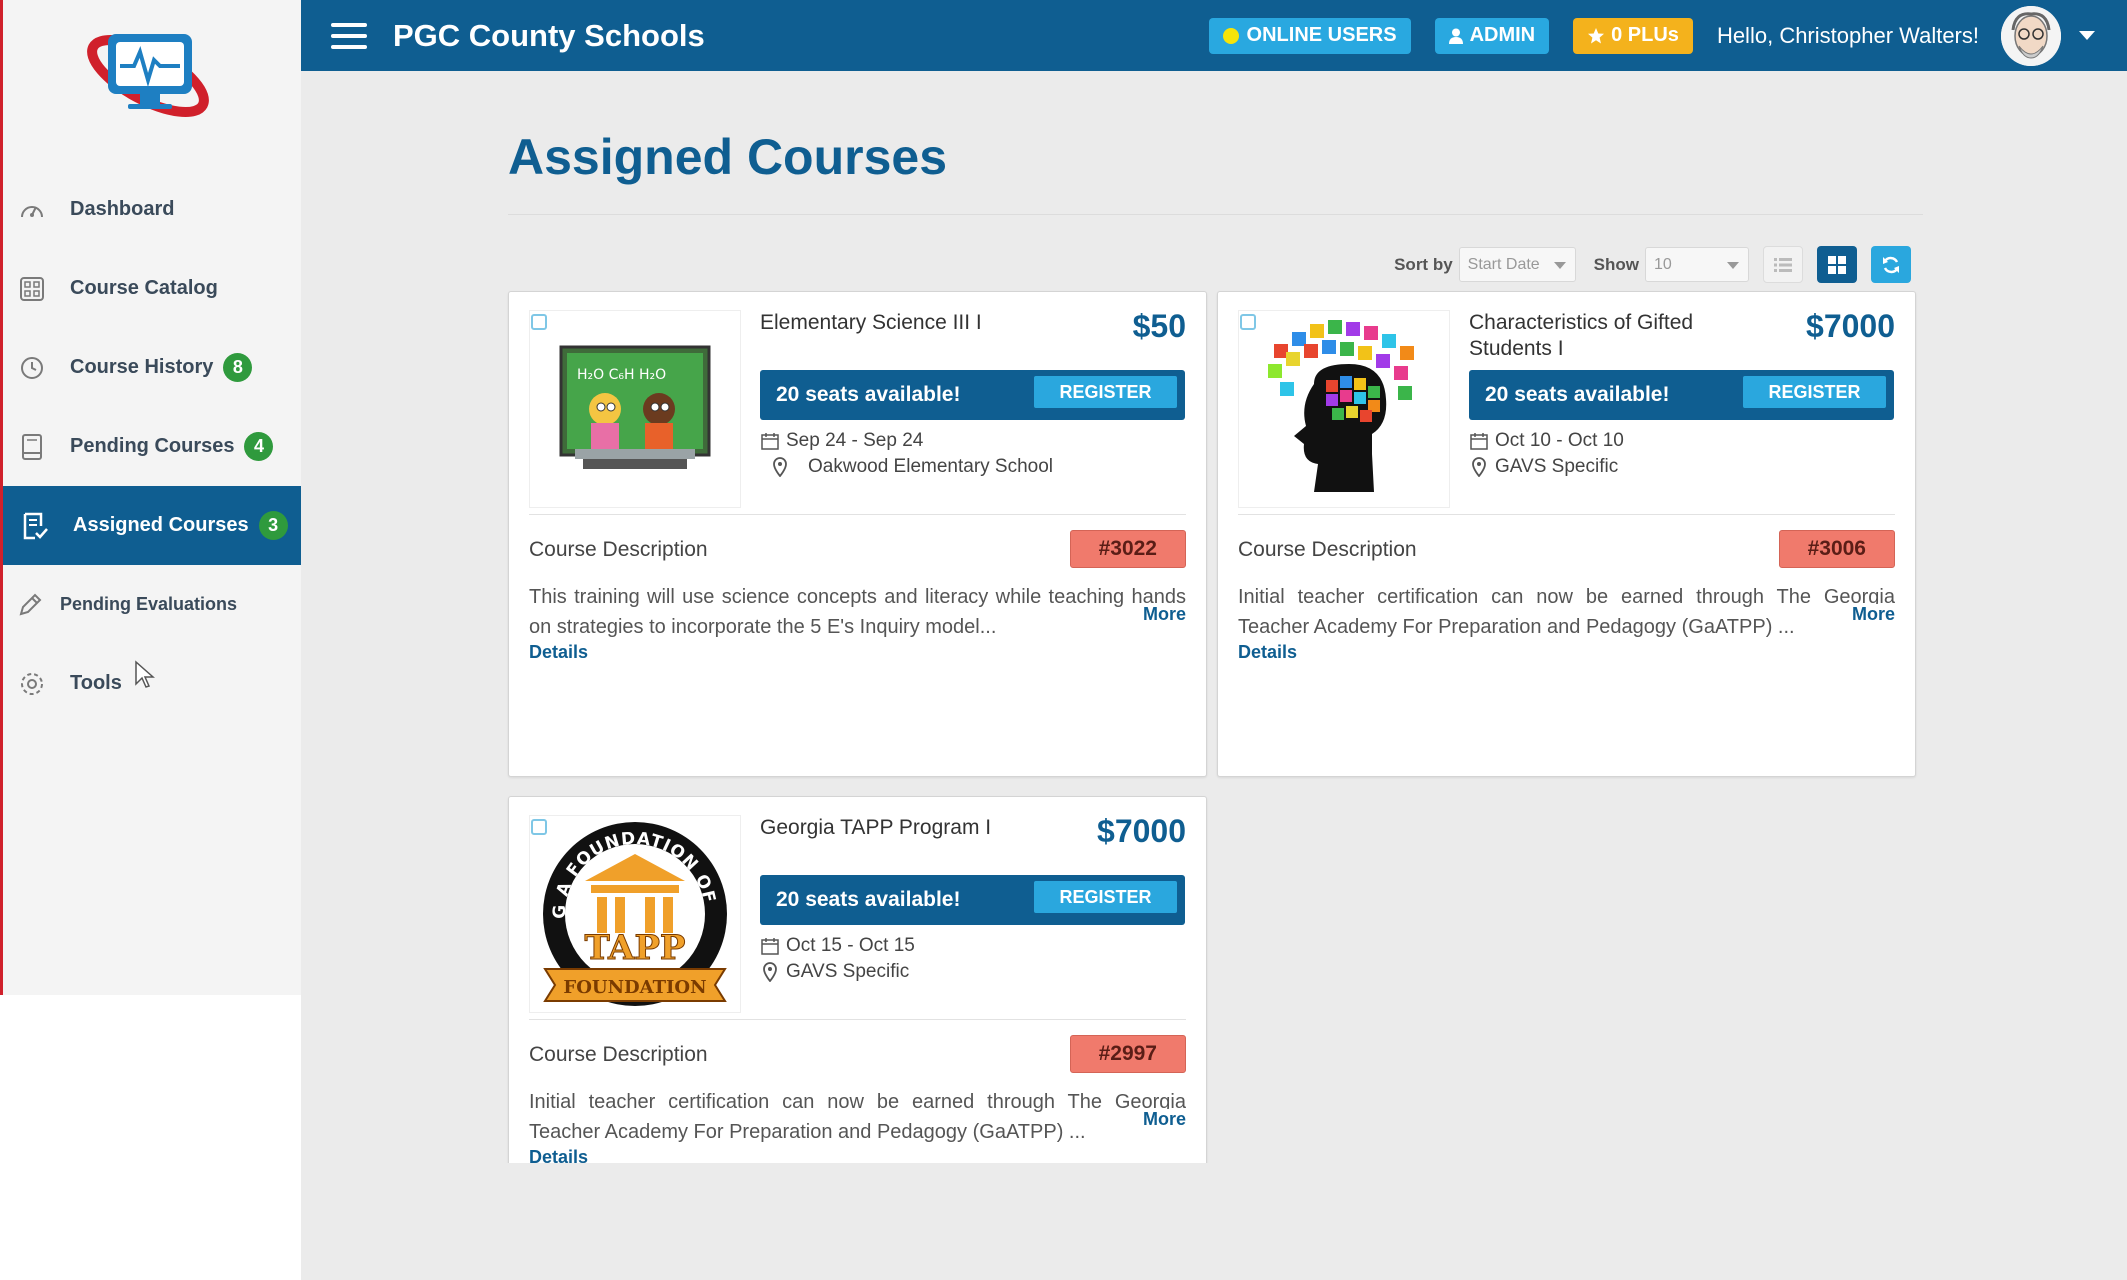 The height and width of the screenshot is (1280, 2127). What do you see at coordinates (349, 35) in the screenshot?
I see `menu-toggle-icon` at bounding box center [349, 35].